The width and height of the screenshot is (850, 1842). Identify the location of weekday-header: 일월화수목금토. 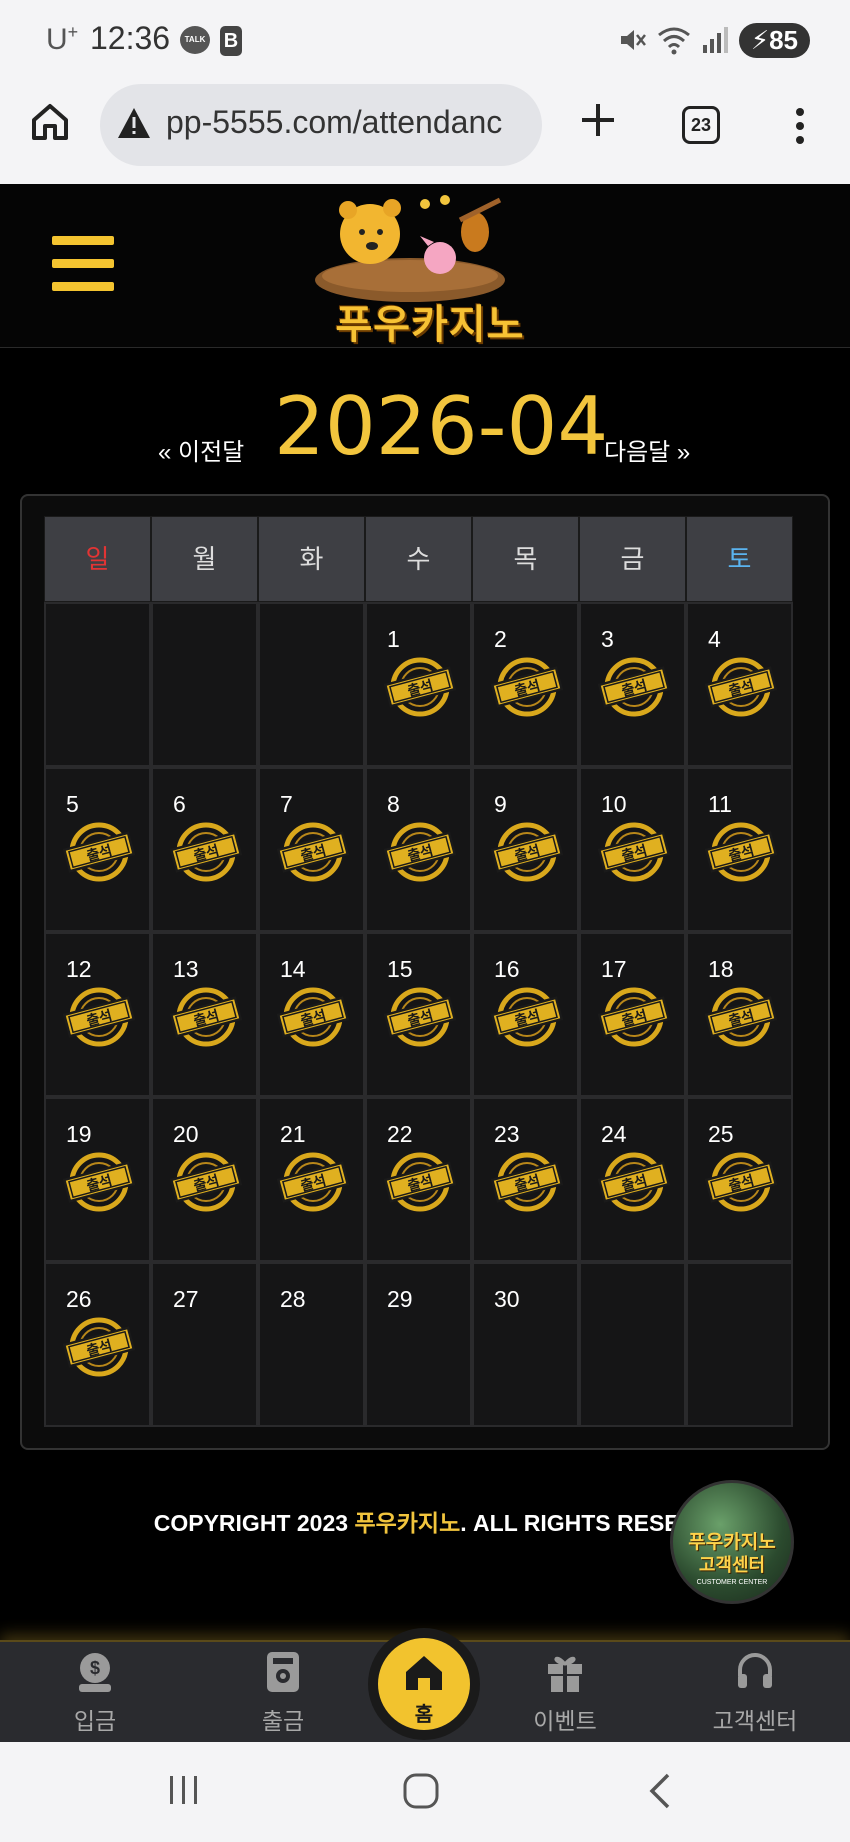
(426, 559).